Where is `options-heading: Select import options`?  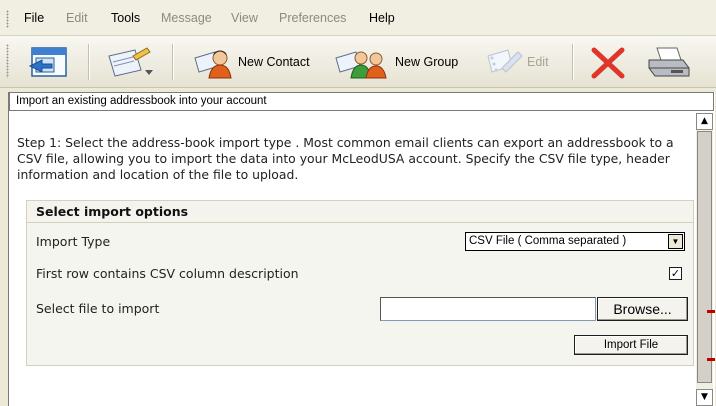
options-heading: Select import options is located at coordinates (360, 212).